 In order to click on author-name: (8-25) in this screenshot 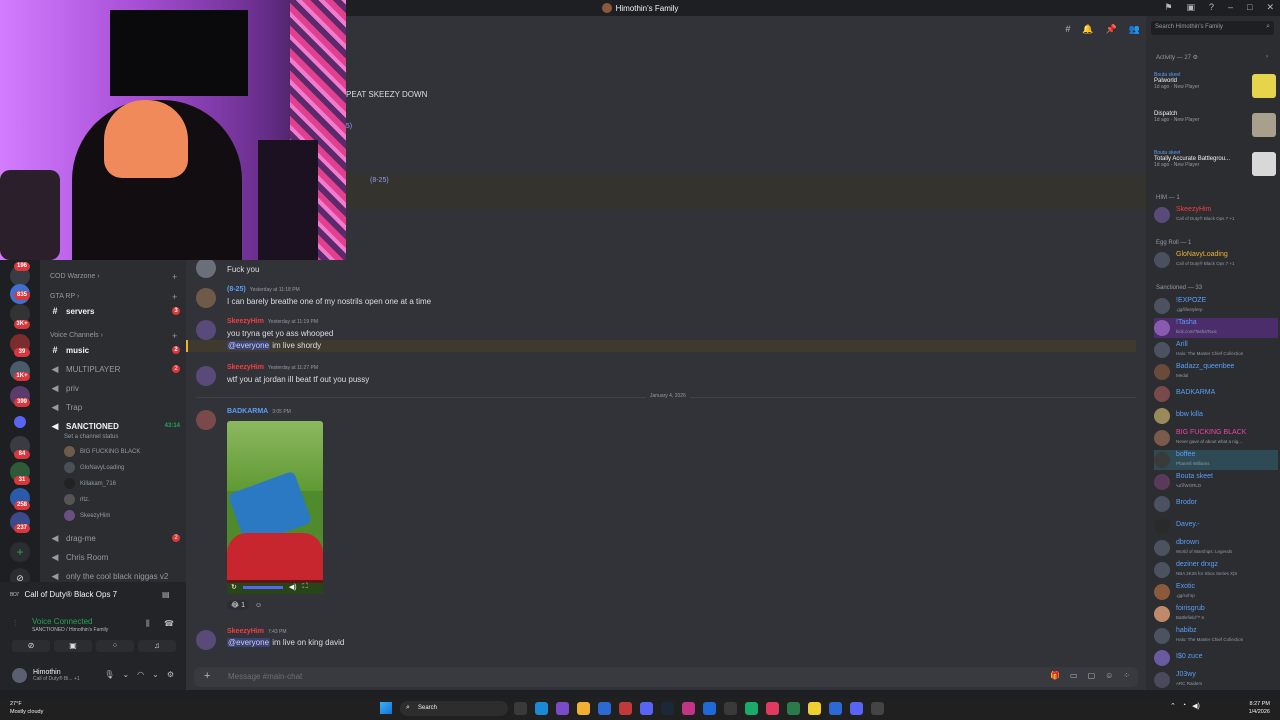, I will do `click(236, 289)`.